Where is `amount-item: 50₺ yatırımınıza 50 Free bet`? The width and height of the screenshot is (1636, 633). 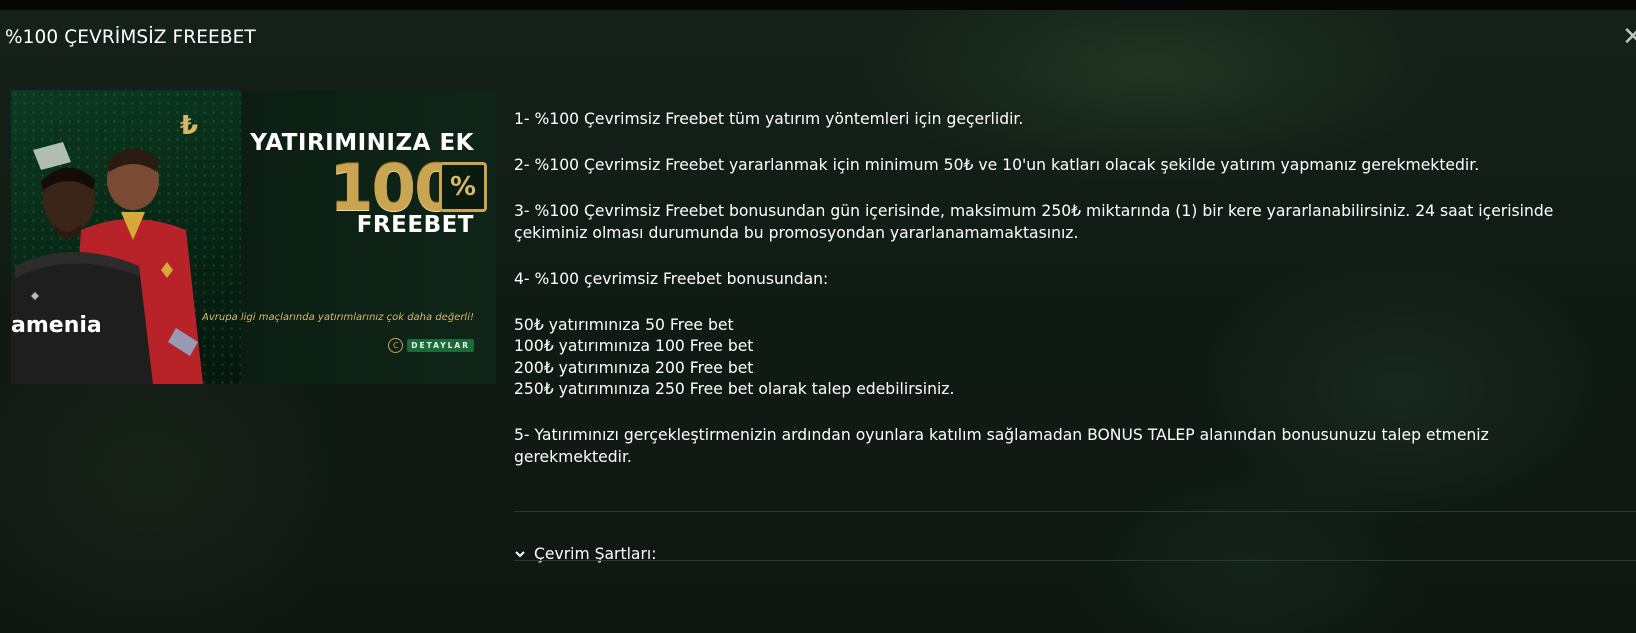 amount-item: 50₺ yatırımınıza 50 Free bet is located at coordinates (624, 324).